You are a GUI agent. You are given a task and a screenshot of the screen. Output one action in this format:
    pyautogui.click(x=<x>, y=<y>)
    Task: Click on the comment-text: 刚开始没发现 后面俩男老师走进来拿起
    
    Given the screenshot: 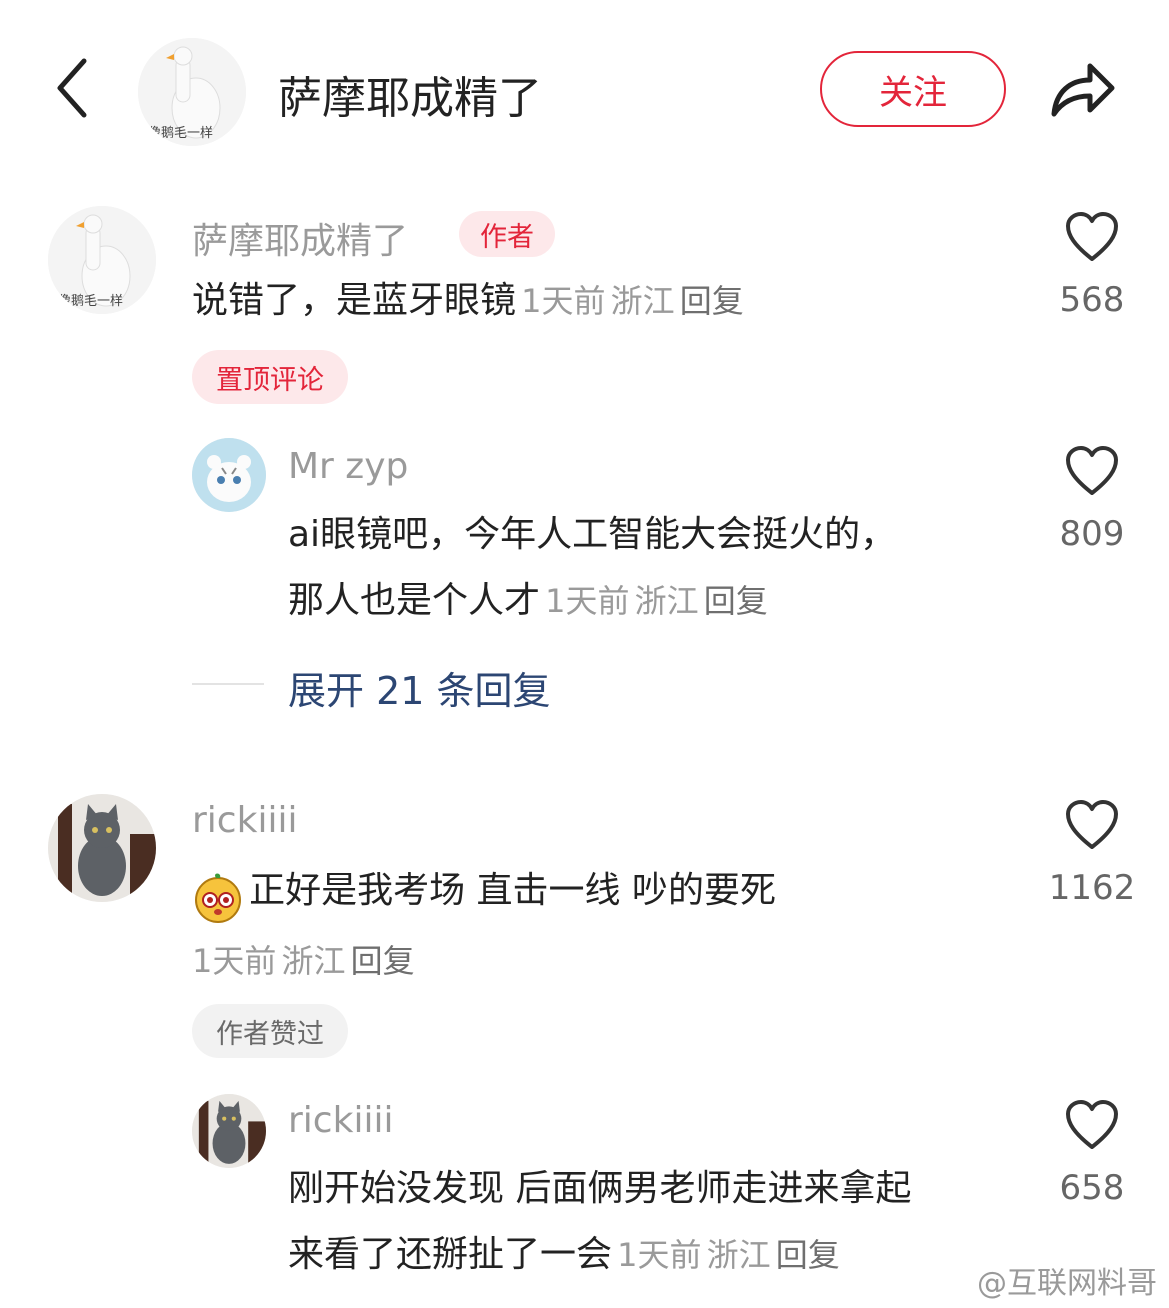 What is the action you would take?
    pyautogui.click(x=600, y=1188)
    